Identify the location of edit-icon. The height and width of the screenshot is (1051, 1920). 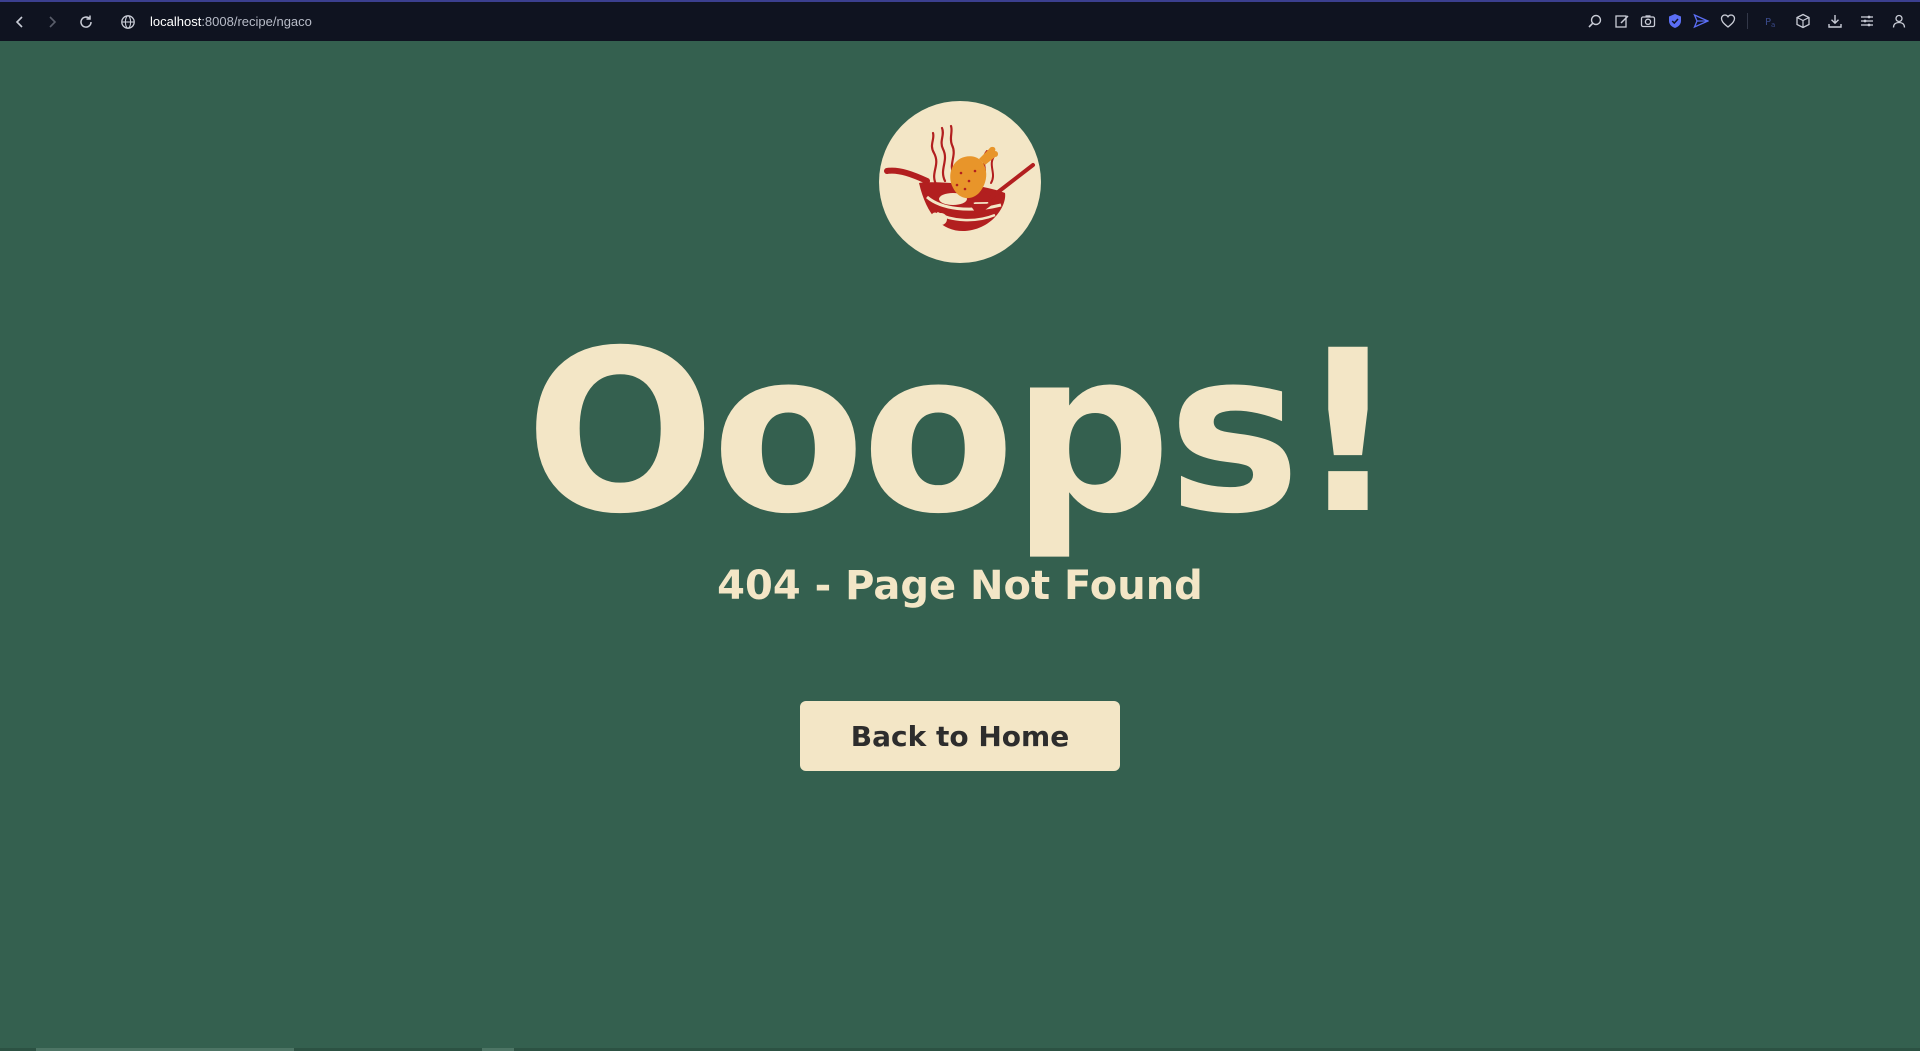
(1622, 21).